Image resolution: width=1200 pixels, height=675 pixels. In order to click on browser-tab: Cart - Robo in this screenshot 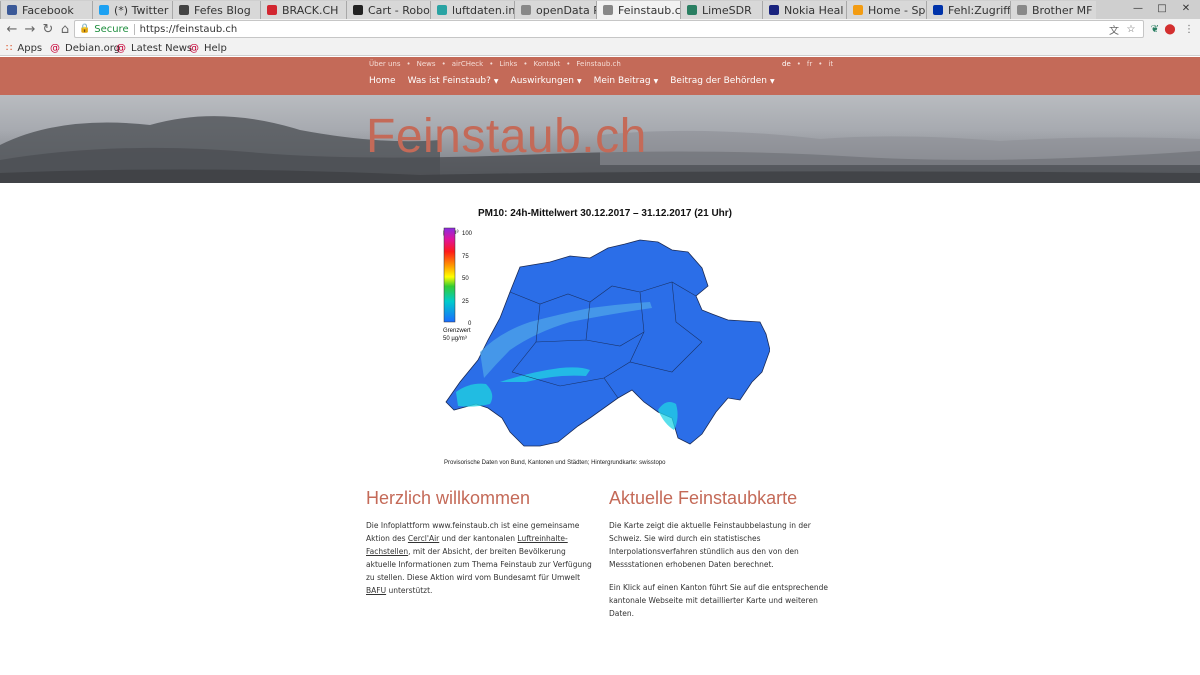, I will do `click(388, 10)`.